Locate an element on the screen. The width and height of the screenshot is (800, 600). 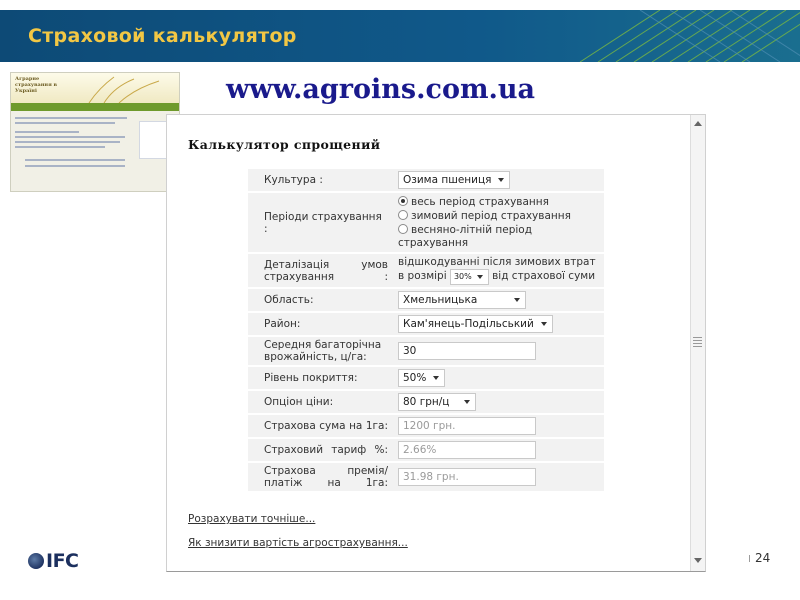
scroll-down-arrow-icon is located at coordinates (698, 560).